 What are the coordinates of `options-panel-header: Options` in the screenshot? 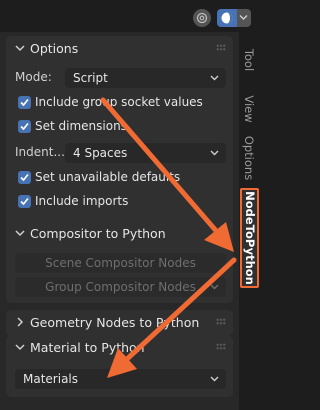 It's located at (119, 49).